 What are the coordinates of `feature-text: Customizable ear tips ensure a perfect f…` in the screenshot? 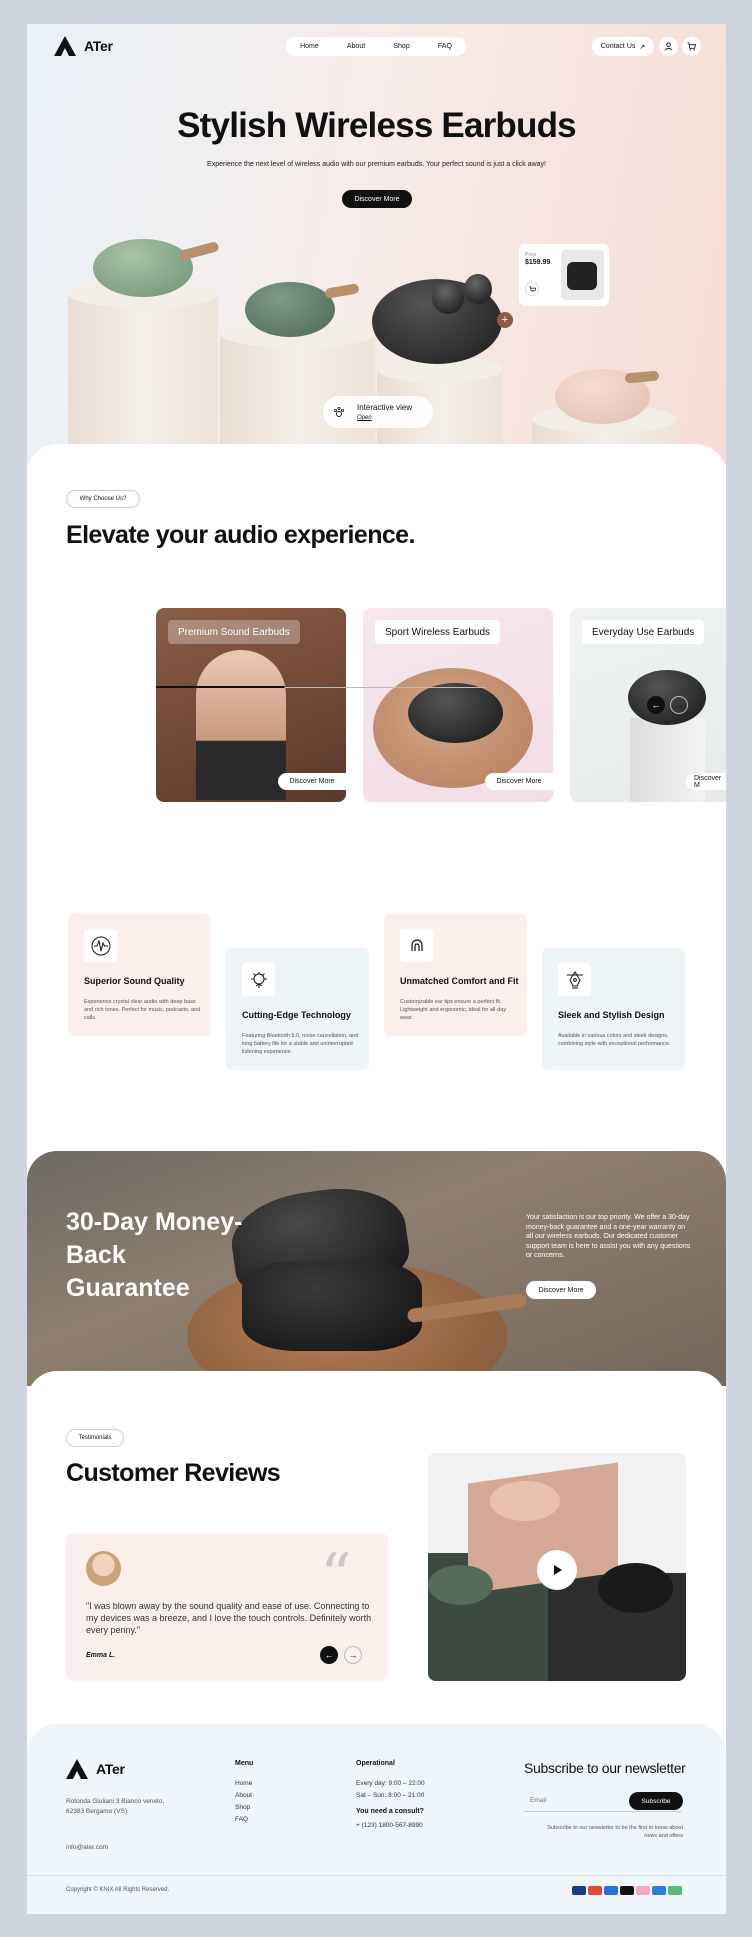 It's located at (453, 1010).